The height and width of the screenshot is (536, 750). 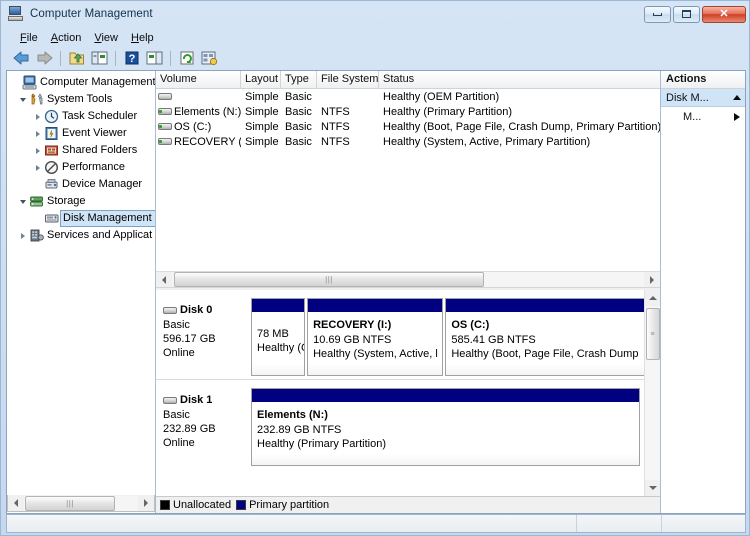 What do you see at coordinates (196, 400) in the screenshot?
I see `disk-name: Disk 1` at bounding box center [196, 400].